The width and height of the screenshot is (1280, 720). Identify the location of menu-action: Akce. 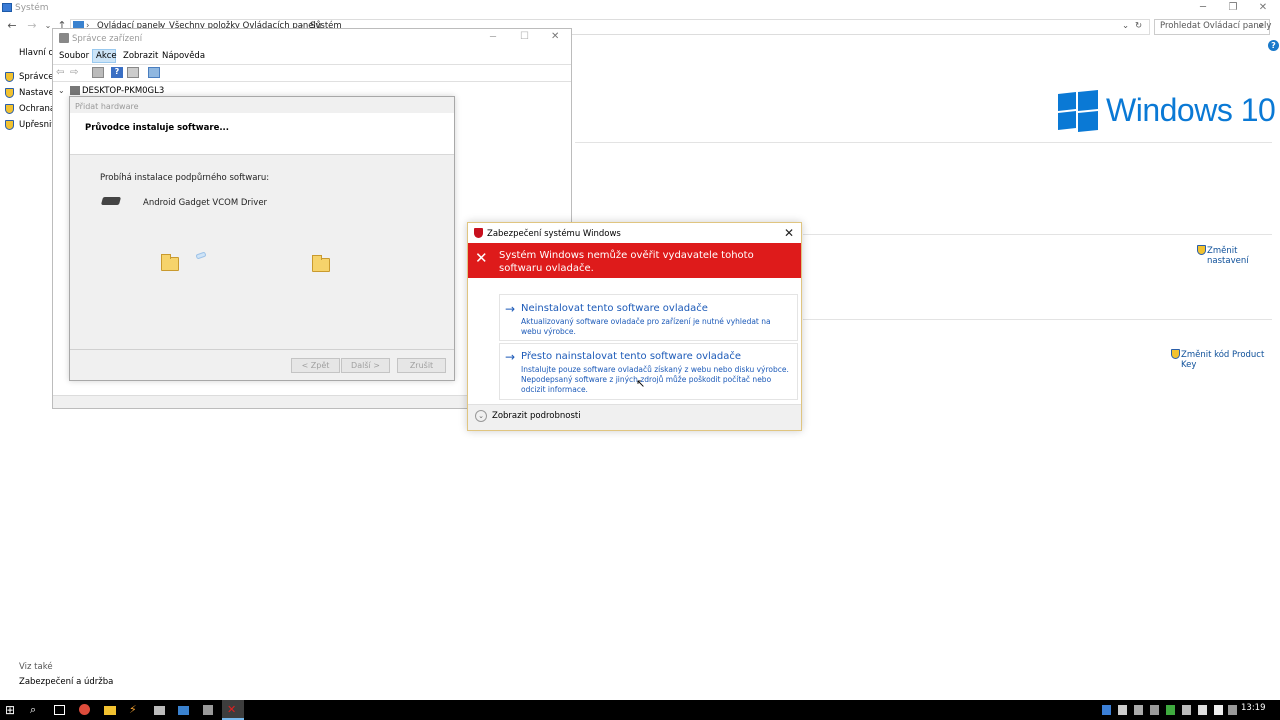
(106, 56).